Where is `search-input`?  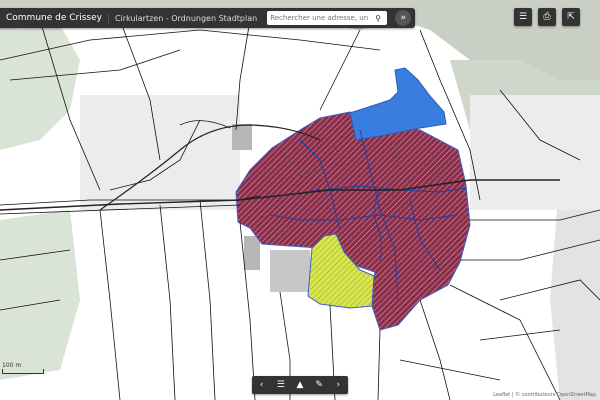 search-input is located at coordinates (320, 18).